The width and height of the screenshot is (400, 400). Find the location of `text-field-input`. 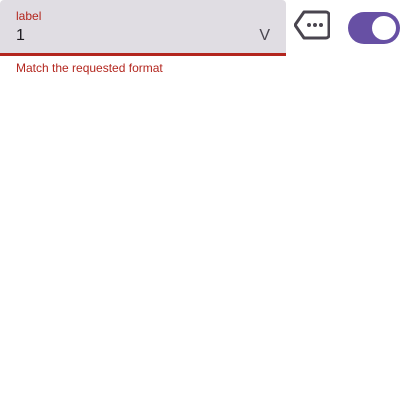

text-field-input is located at coordinates (126, 36).